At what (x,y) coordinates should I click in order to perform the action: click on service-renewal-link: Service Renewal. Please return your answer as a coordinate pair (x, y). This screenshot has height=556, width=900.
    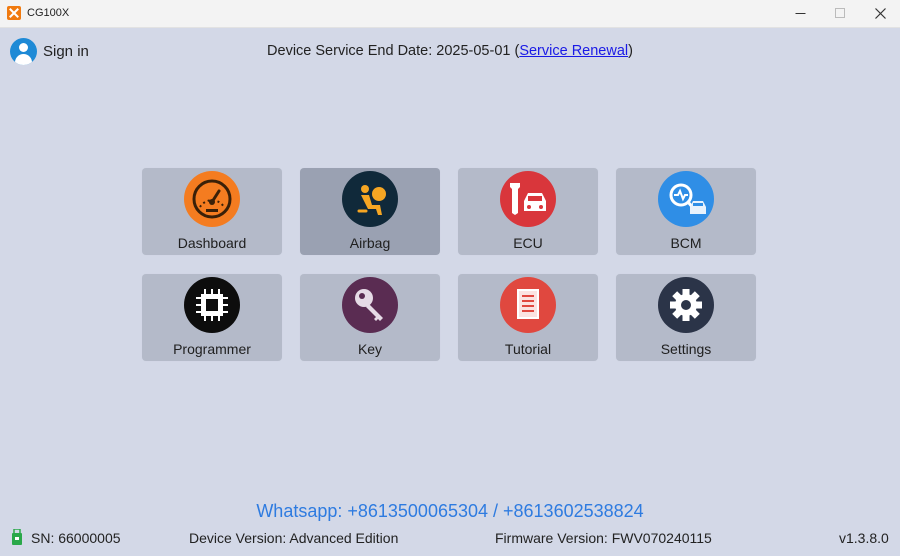
    Looking at the image, I should click on (573, 51).